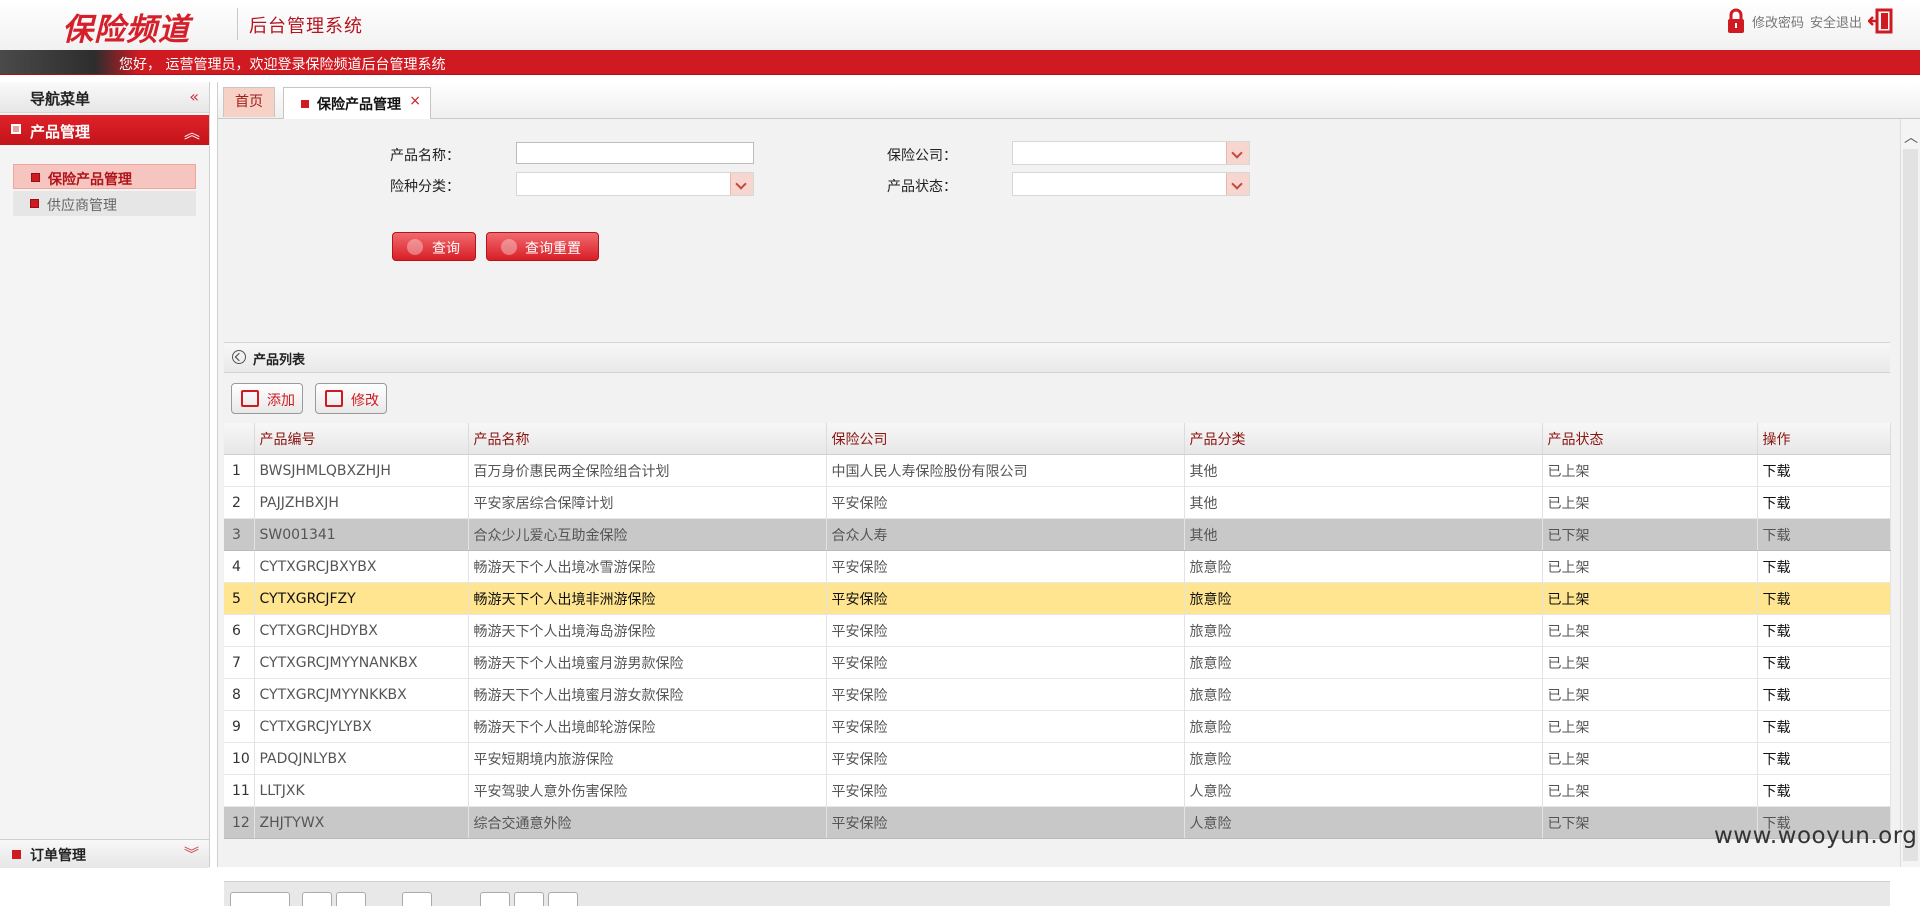 This screenshot has height=906, width=1920. I want to click on product-name-input, so click(635, 153).